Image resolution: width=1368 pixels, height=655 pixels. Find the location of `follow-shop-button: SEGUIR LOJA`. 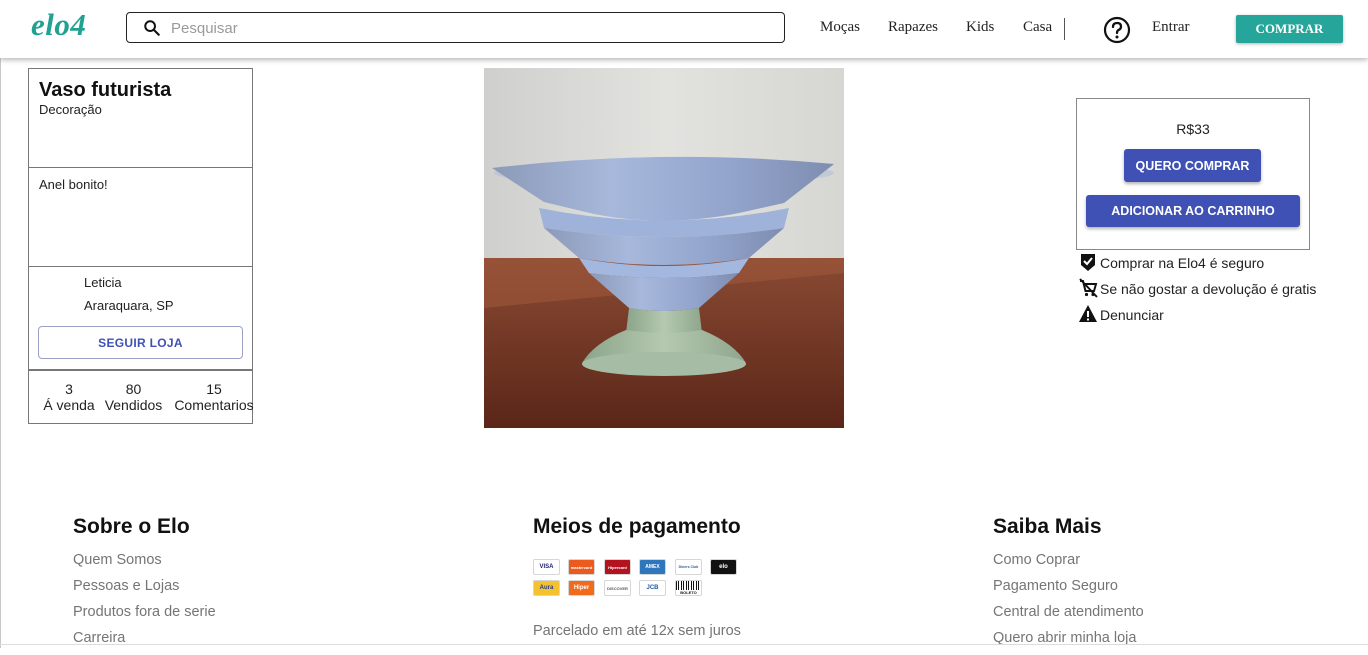

follow-shop-button: SEGUIR LOJA is located at coordinates (140, 342).